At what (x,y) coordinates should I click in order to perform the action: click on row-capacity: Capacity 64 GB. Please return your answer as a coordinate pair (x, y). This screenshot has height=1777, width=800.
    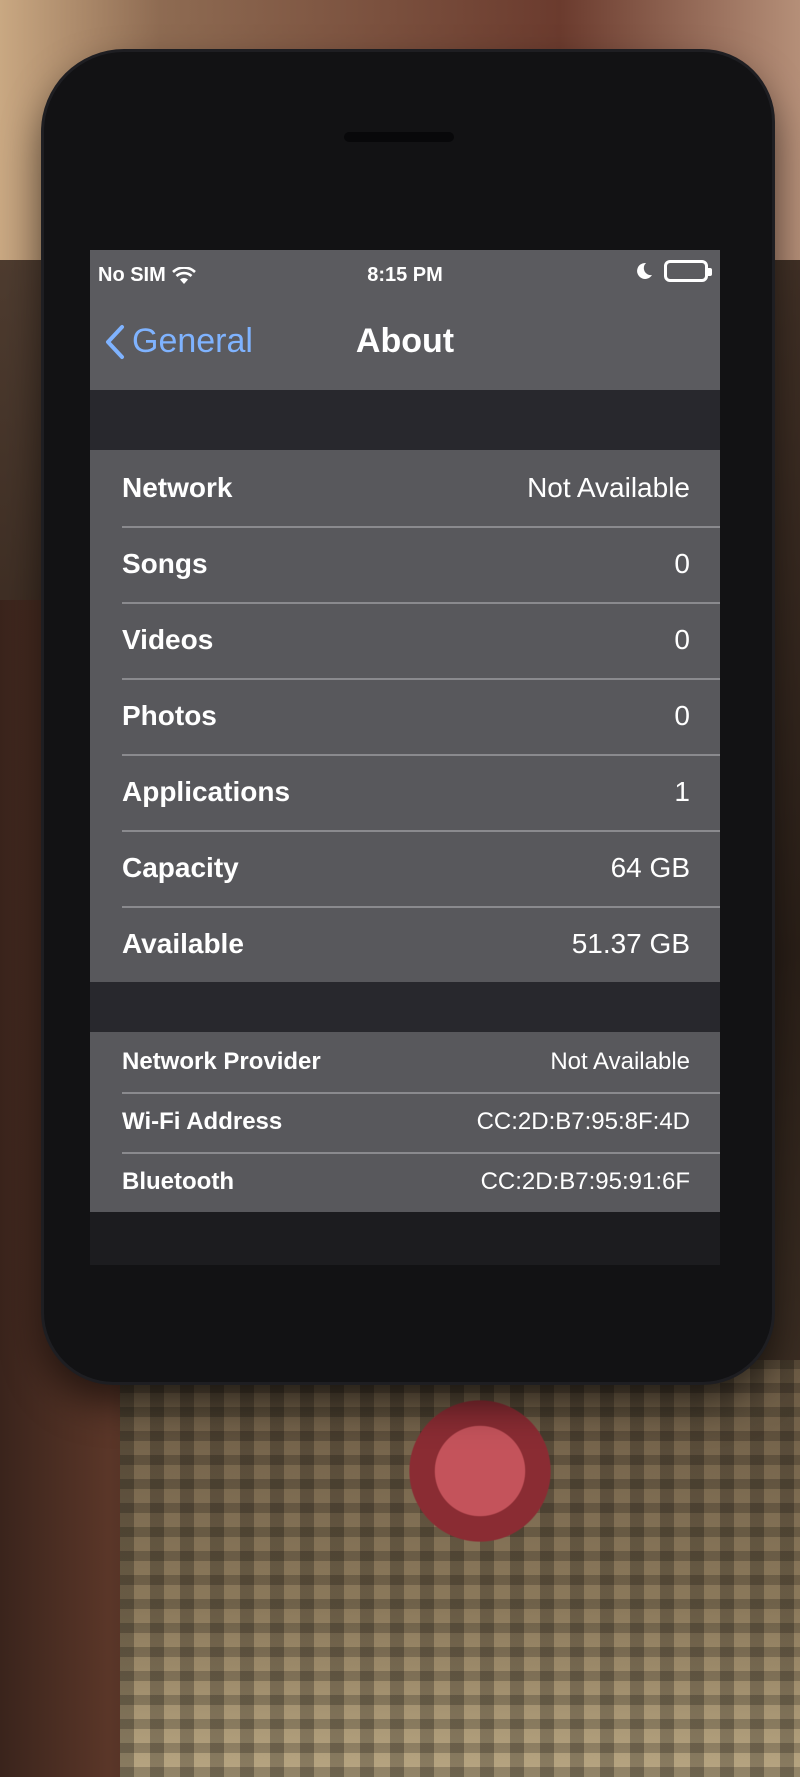
    Looking at the image, I should click on (405, 868).